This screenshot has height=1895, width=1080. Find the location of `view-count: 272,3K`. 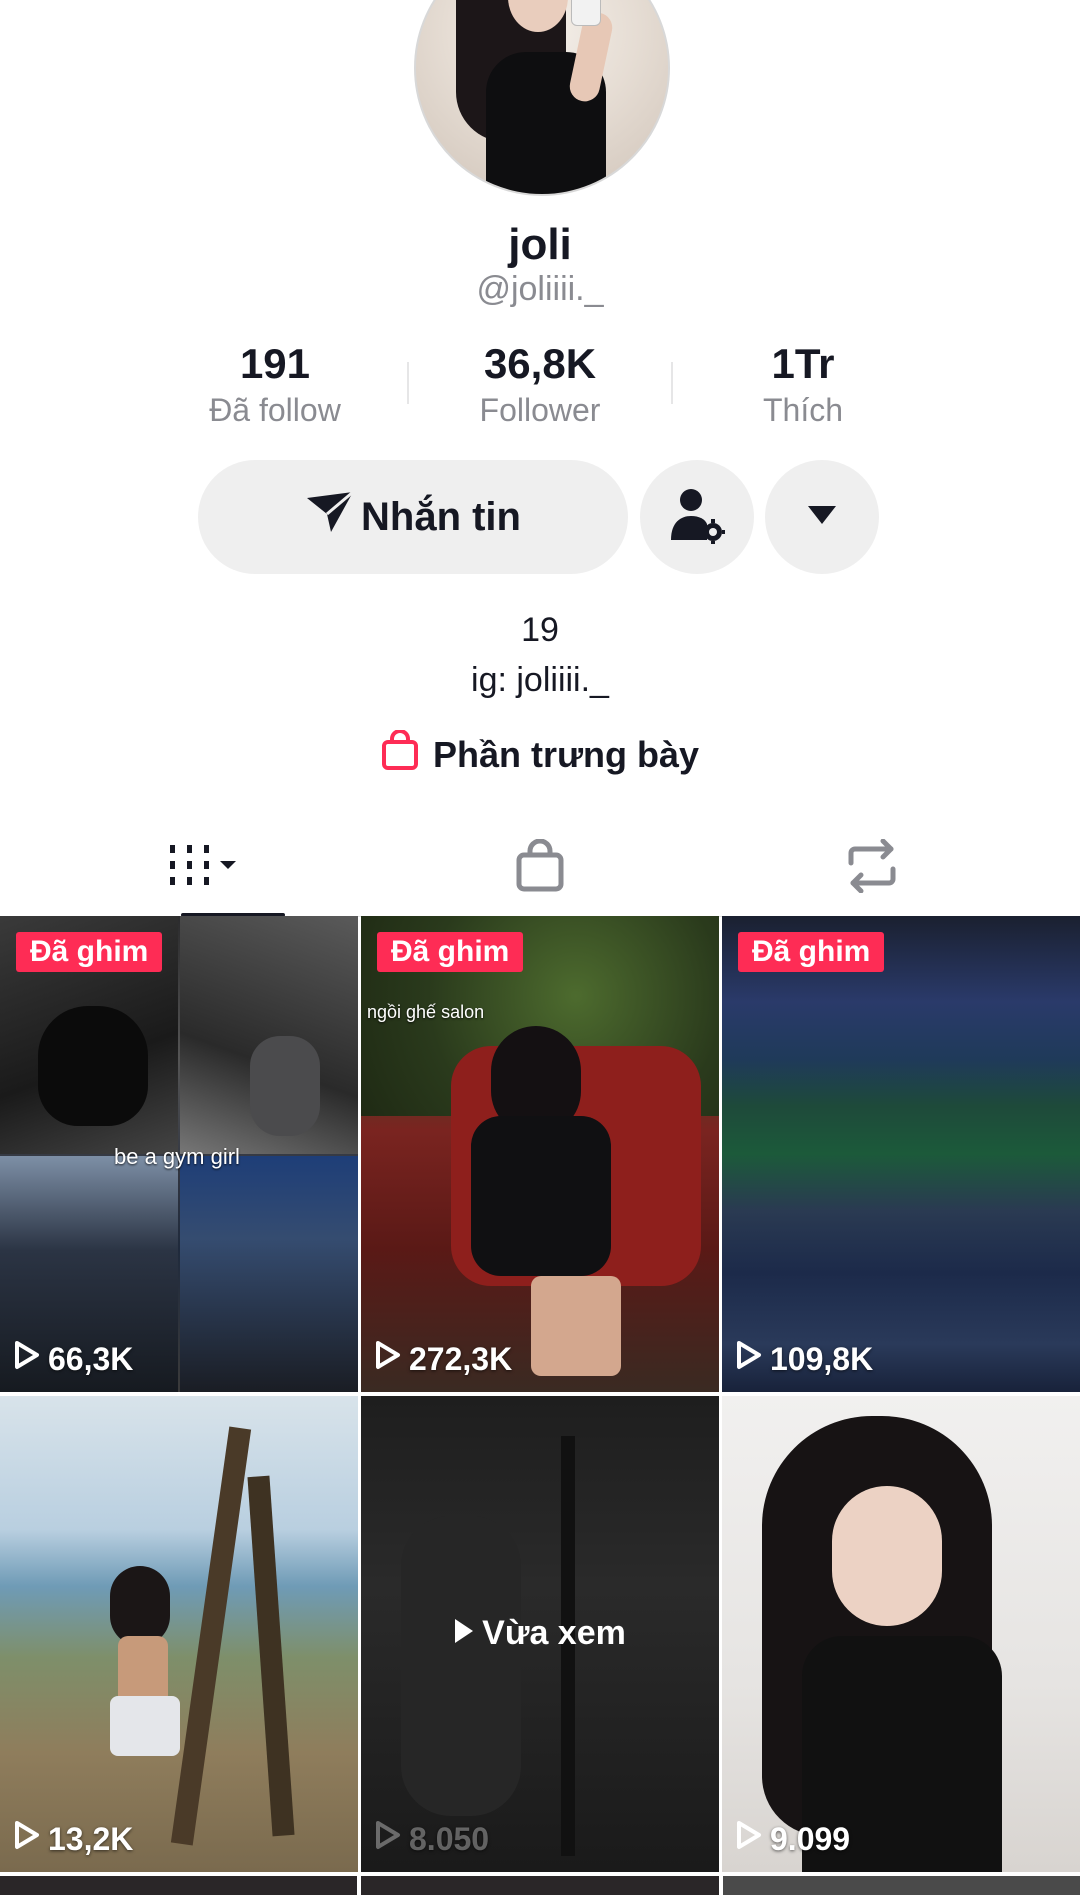

view-count: 272,3K is located at coordinates (443, 1359).